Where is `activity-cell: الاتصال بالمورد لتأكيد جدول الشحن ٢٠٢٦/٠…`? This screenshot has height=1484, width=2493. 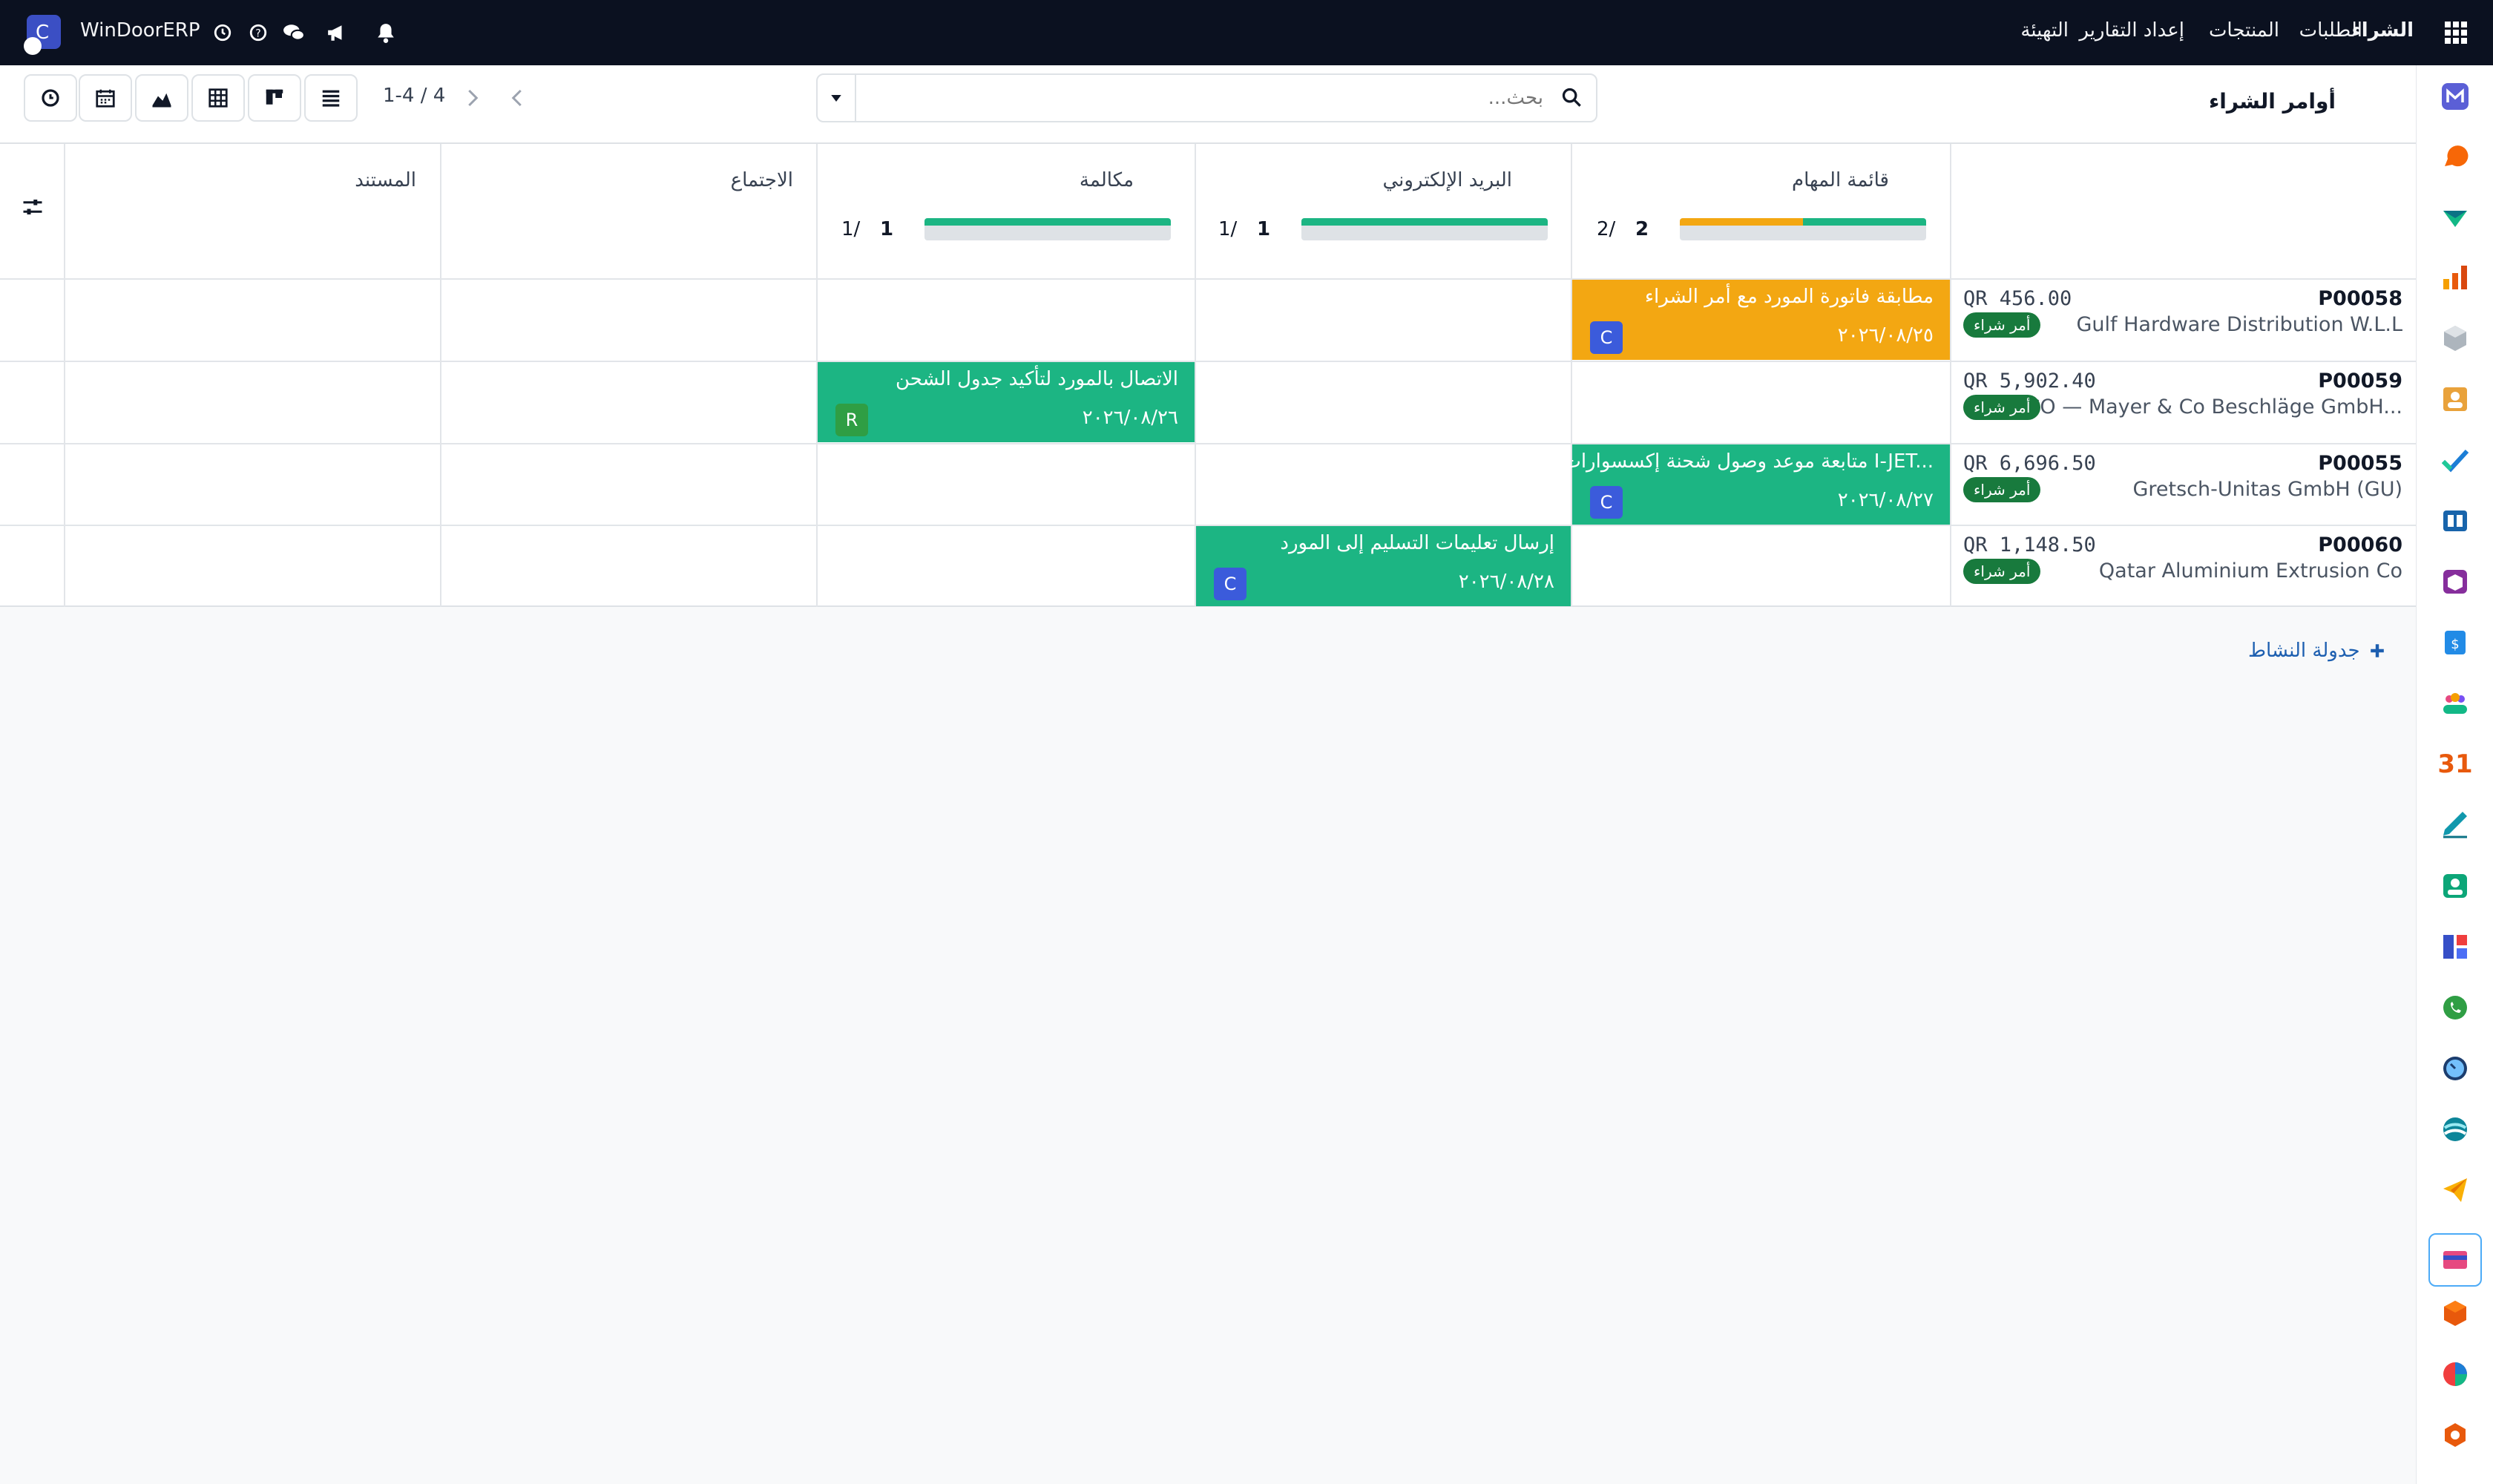 activity-cell: الاتصال بالمورد لتأكيد جدول الشحن ٢٠٢٦/٠… is located at coordinates (1006, 402).